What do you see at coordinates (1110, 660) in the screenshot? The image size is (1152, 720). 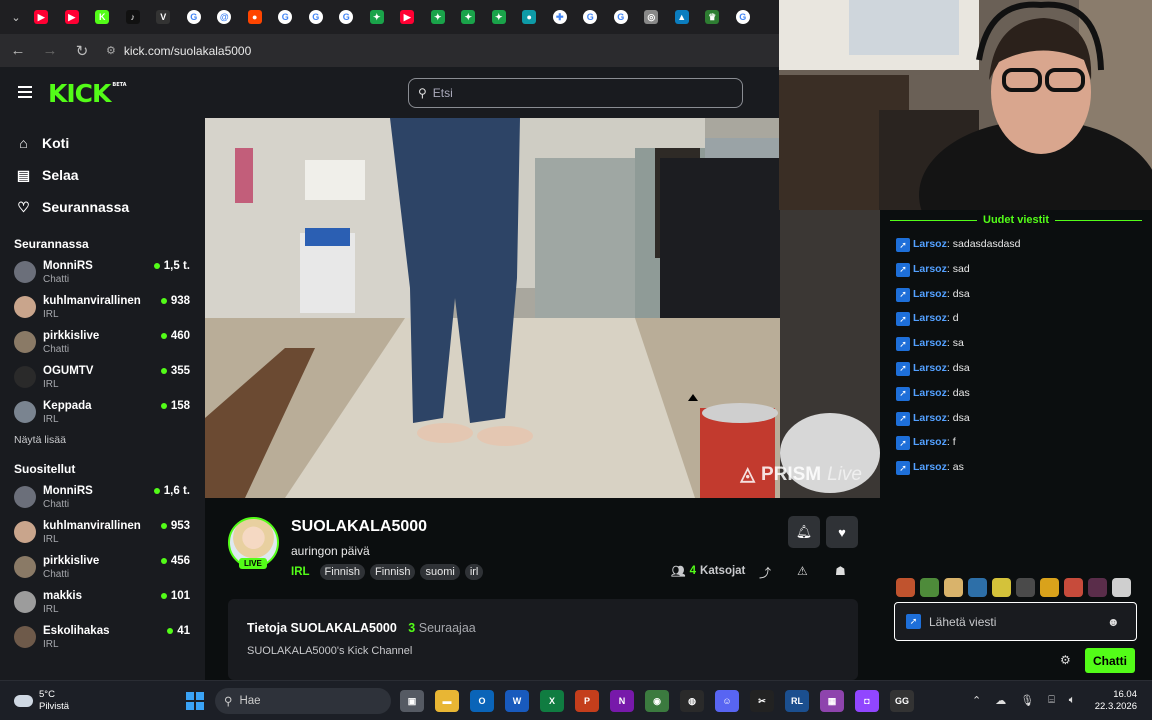 I see `send-chat-button: Chatti` at bounding box center [1110, 660].